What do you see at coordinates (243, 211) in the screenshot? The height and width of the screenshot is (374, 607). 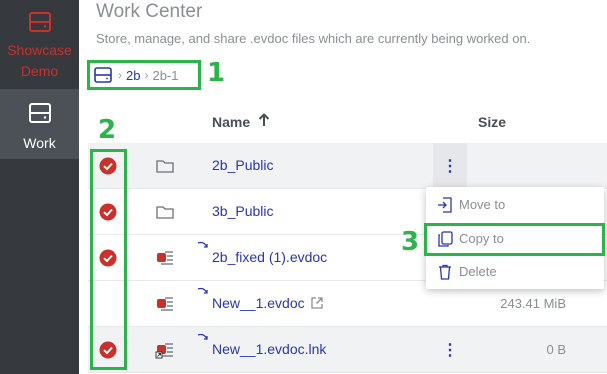 I see `file-name: 3b_Public` at bounding box center [243, 211].